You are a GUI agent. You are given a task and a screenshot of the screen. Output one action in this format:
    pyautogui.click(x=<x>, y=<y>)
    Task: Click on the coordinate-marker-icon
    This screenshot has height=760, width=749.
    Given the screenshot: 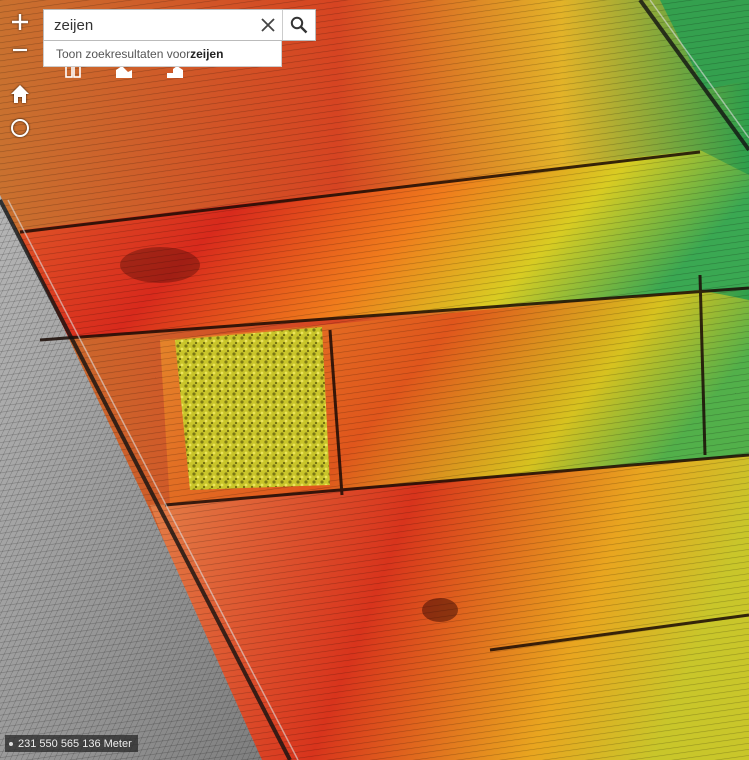 What is the action you would take?
    pyautogui.click(x=11, y=743)
    